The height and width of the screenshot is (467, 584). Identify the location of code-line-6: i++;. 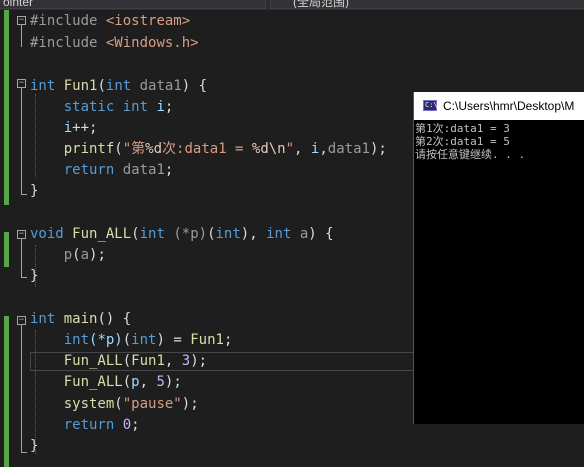
(64, 128).